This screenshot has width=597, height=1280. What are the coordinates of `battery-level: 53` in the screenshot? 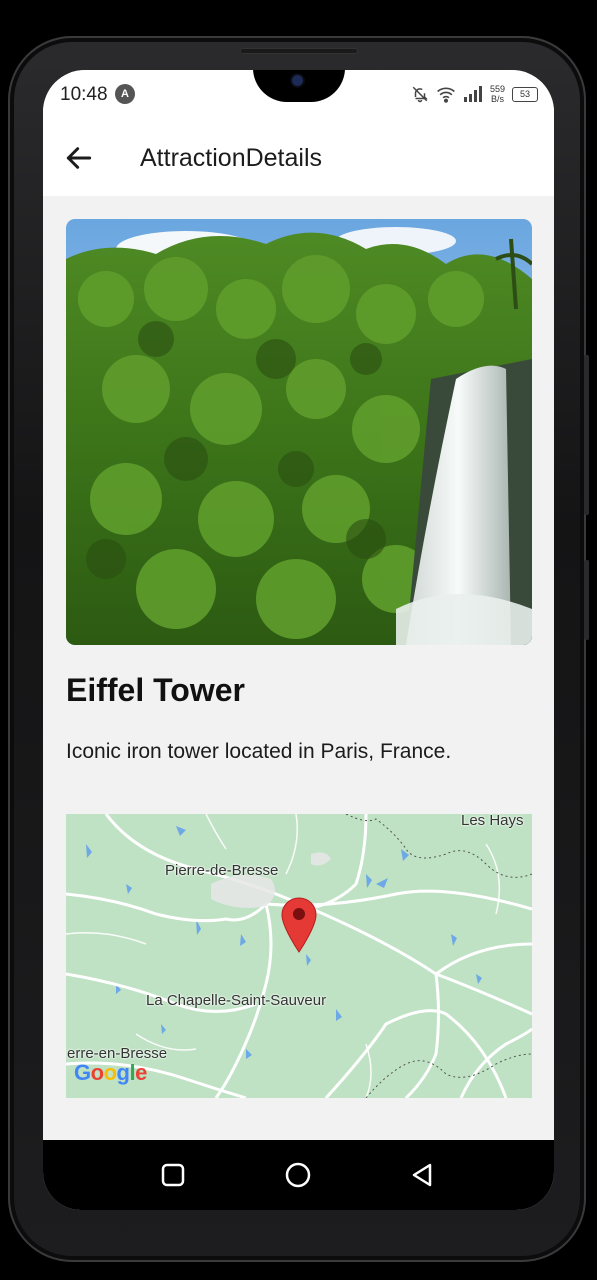 It's located at (524, 93).